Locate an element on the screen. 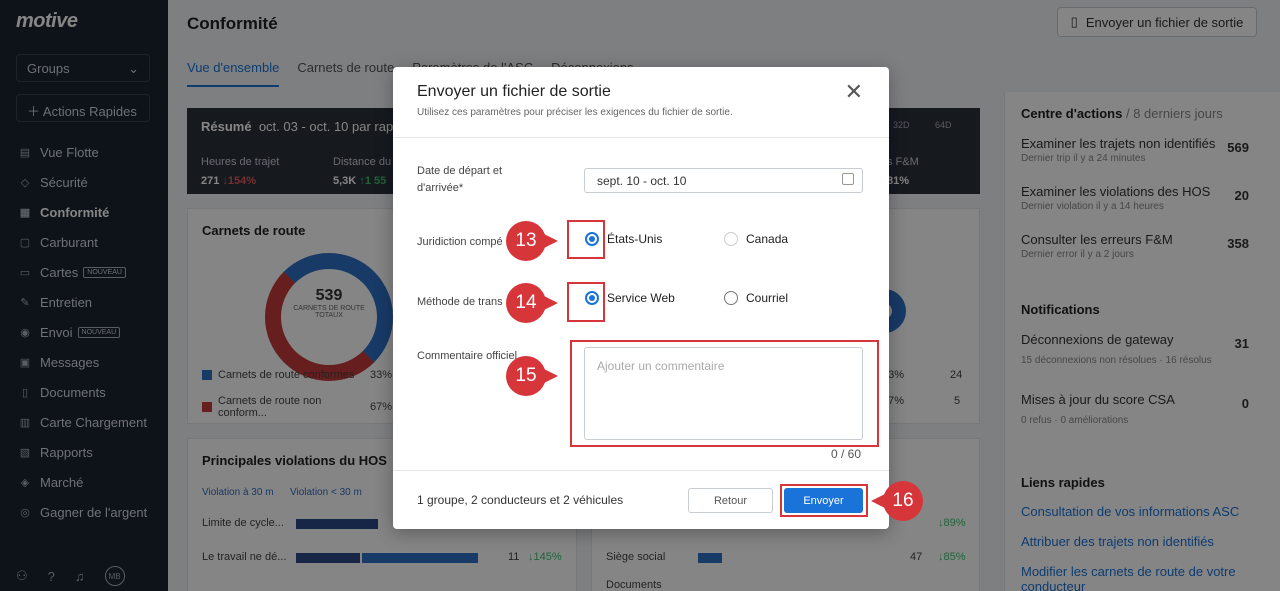 Image resolution: width=1280 pixels, height=591 pixels. callout-15: 15 is located at coordinates (532, 376).